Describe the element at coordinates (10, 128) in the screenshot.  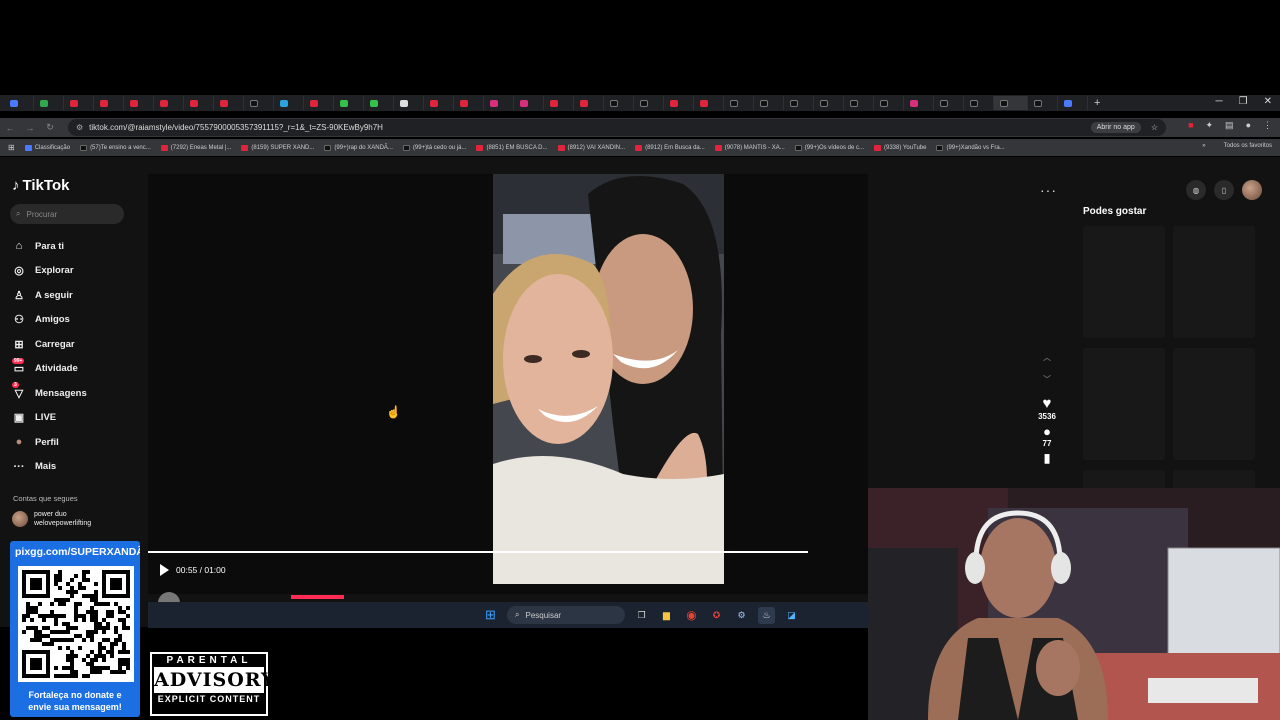
I see `back-icon: ←` at that location.